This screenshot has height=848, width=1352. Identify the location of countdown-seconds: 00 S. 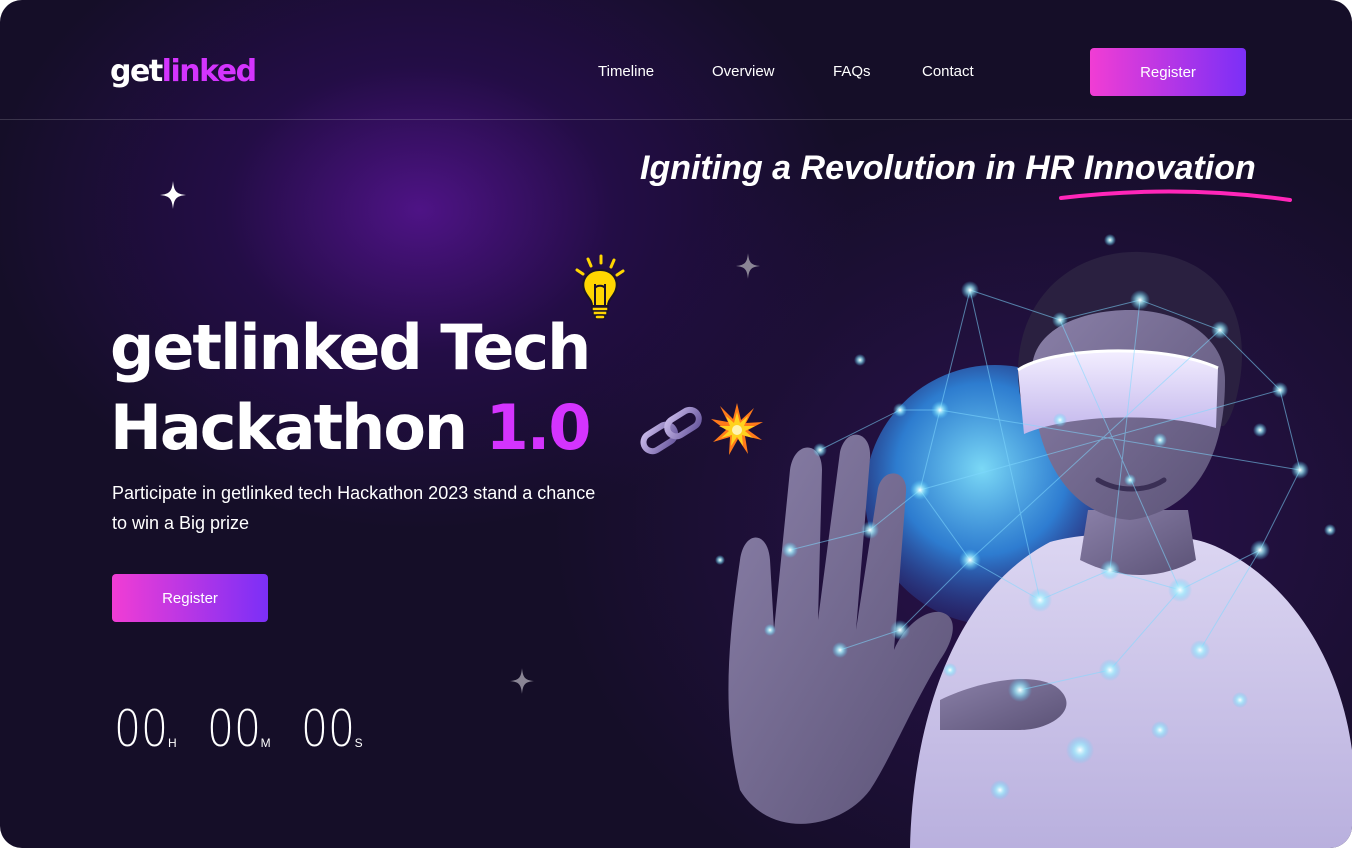
(332, 729).